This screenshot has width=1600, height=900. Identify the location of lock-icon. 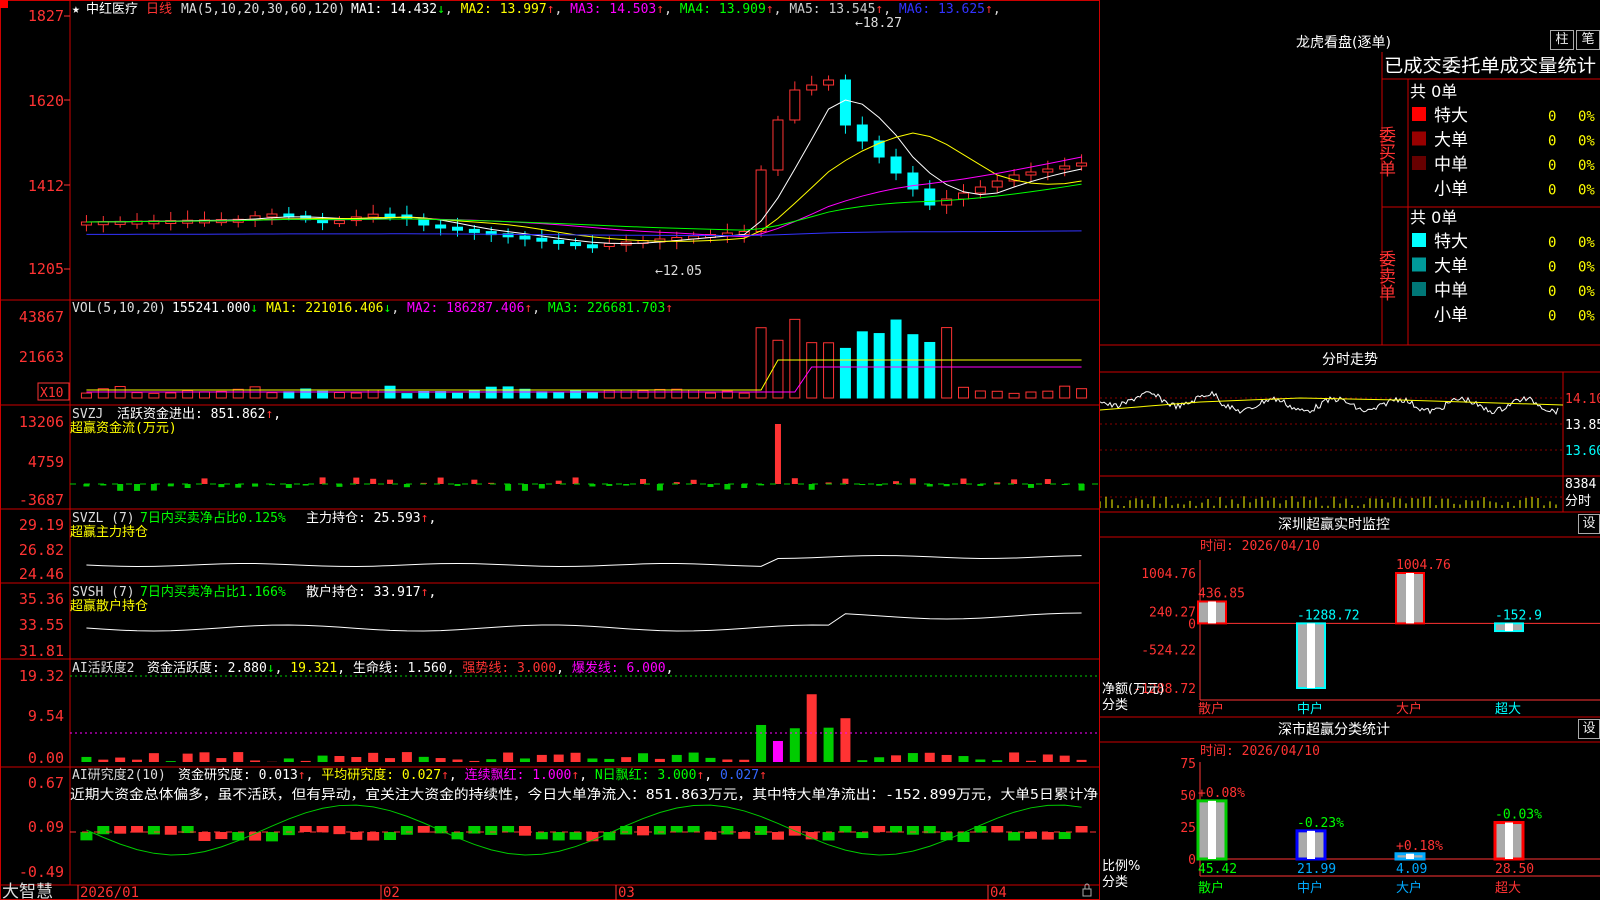
(1087, 890).